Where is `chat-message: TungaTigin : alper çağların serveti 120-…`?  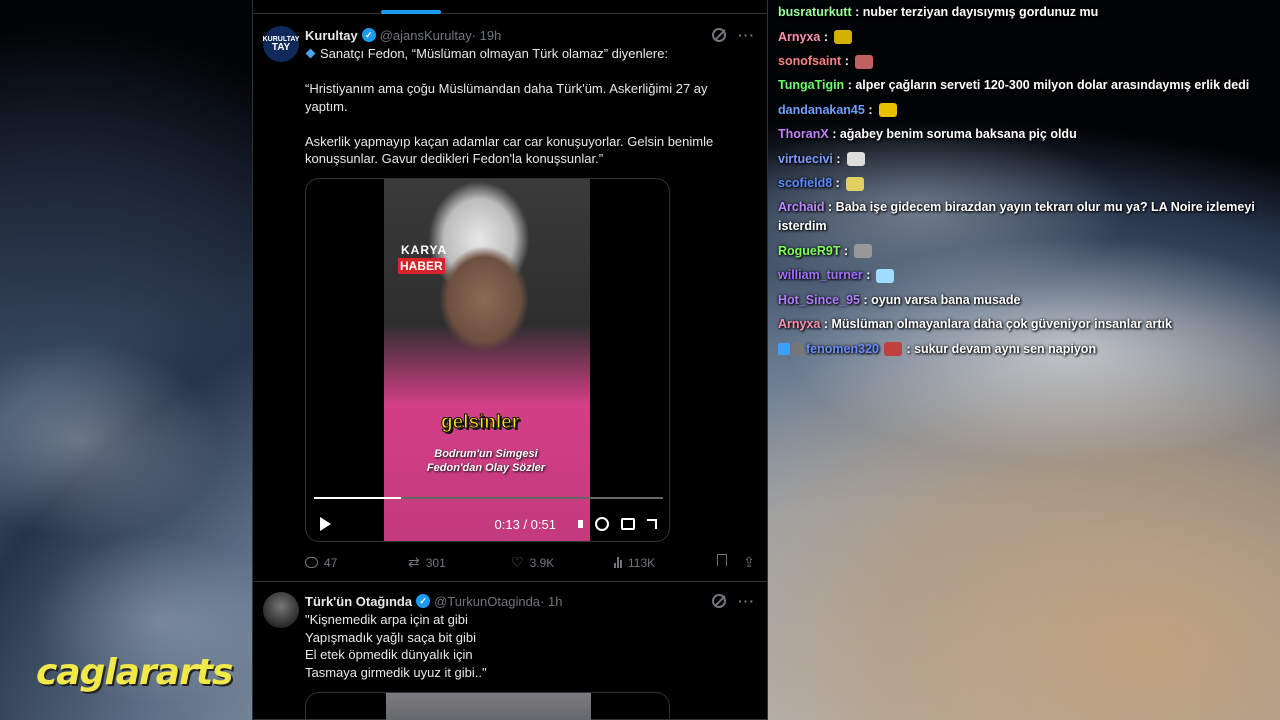 chat-message: TungaTigin : alper çağların serveti 120-… is located at coordinates (1029, 86).